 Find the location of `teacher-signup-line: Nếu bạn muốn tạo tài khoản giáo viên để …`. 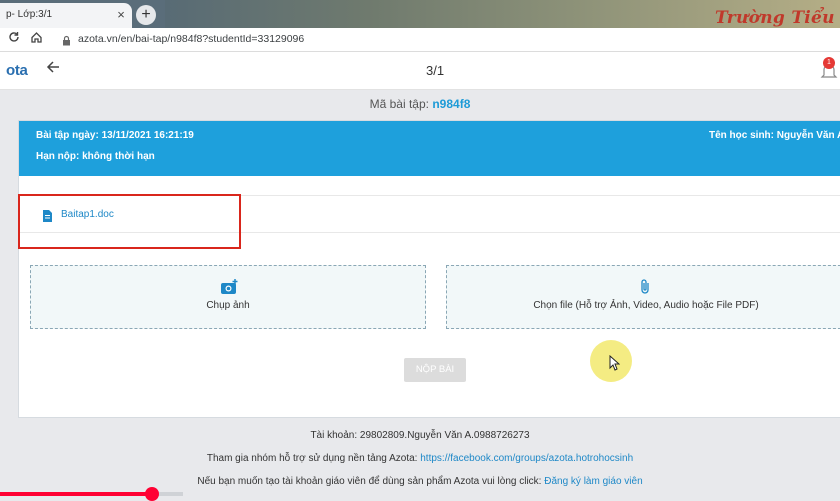

teacher-signup-line: Nếu bạn muốn tạo tài khoản giáo viên để … is located at coordinates (420, 481).